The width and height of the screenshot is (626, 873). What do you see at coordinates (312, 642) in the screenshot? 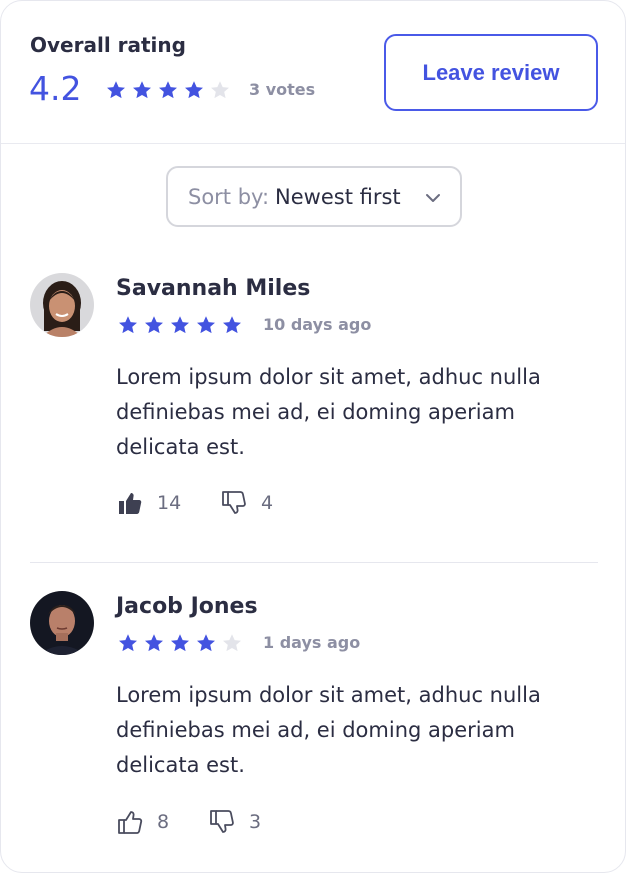
I see `review-date: 1 days ago` at bounding box center [312, 642].